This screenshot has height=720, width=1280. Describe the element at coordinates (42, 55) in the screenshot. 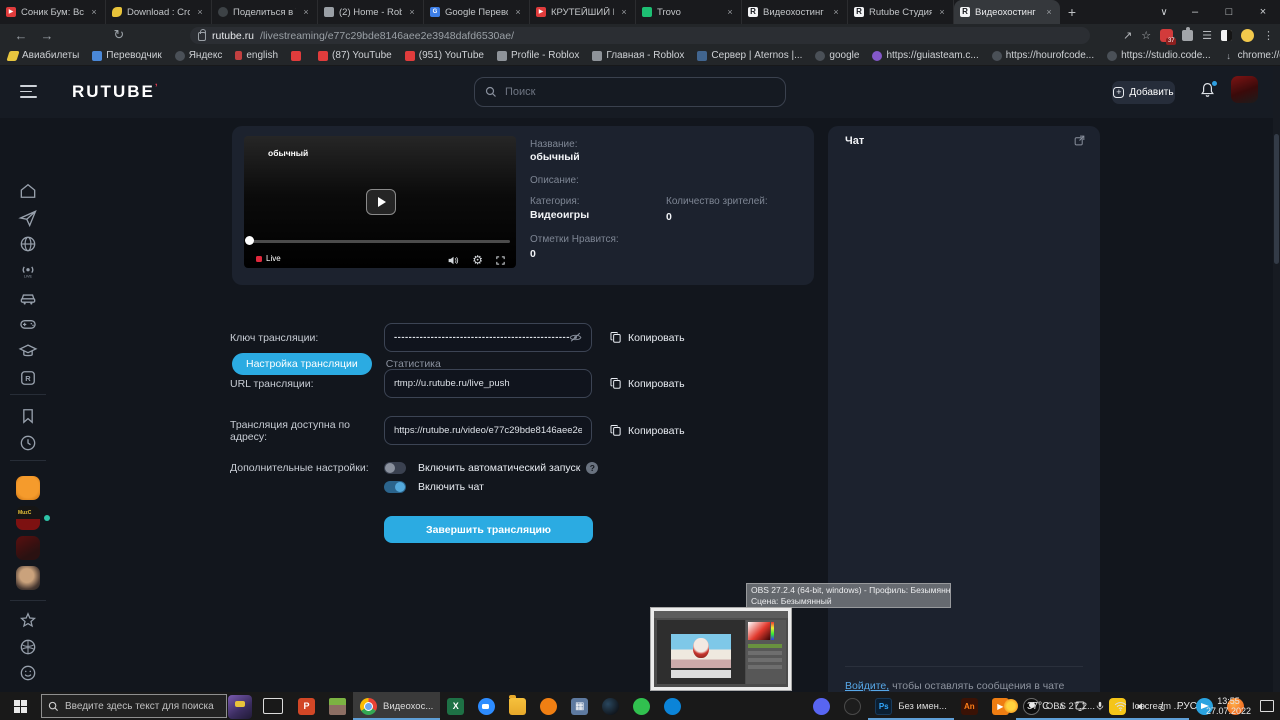

I see `bookmark-item: Авиабилеты` at that location.